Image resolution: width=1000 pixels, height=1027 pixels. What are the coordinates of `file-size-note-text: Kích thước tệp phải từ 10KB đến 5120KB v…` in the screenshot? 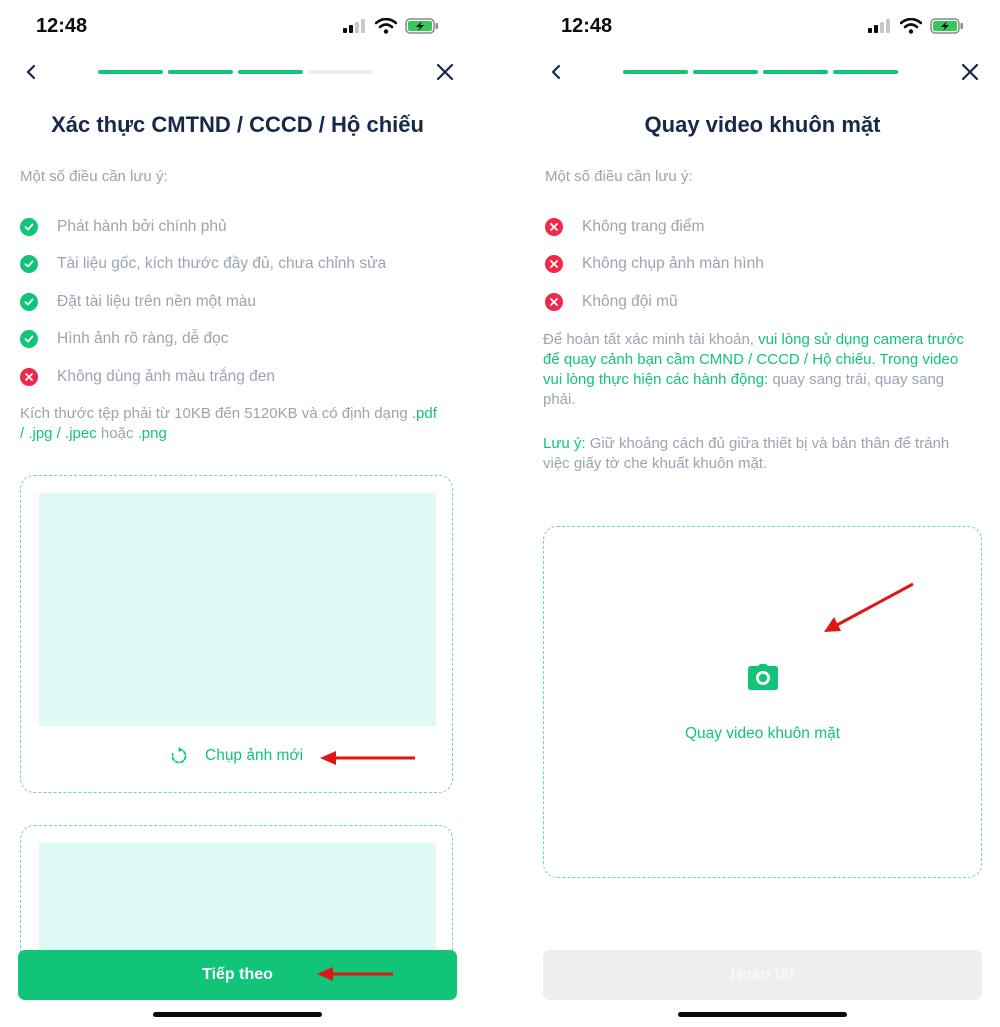 It's located at (216, 413).